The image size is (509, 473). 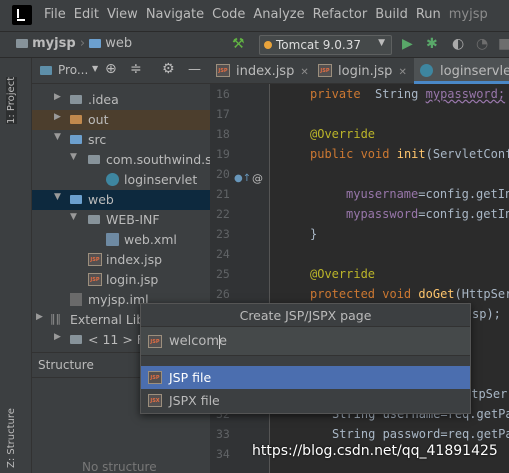 I want to click on code-line-18: @Override, so click(x=342, y=134).